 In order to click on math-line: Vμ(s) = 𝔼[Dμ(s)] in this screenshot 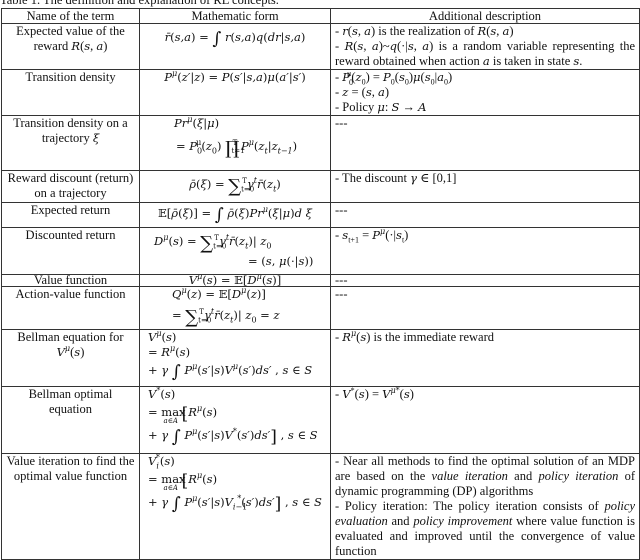, I will do `click(235, 280)`.